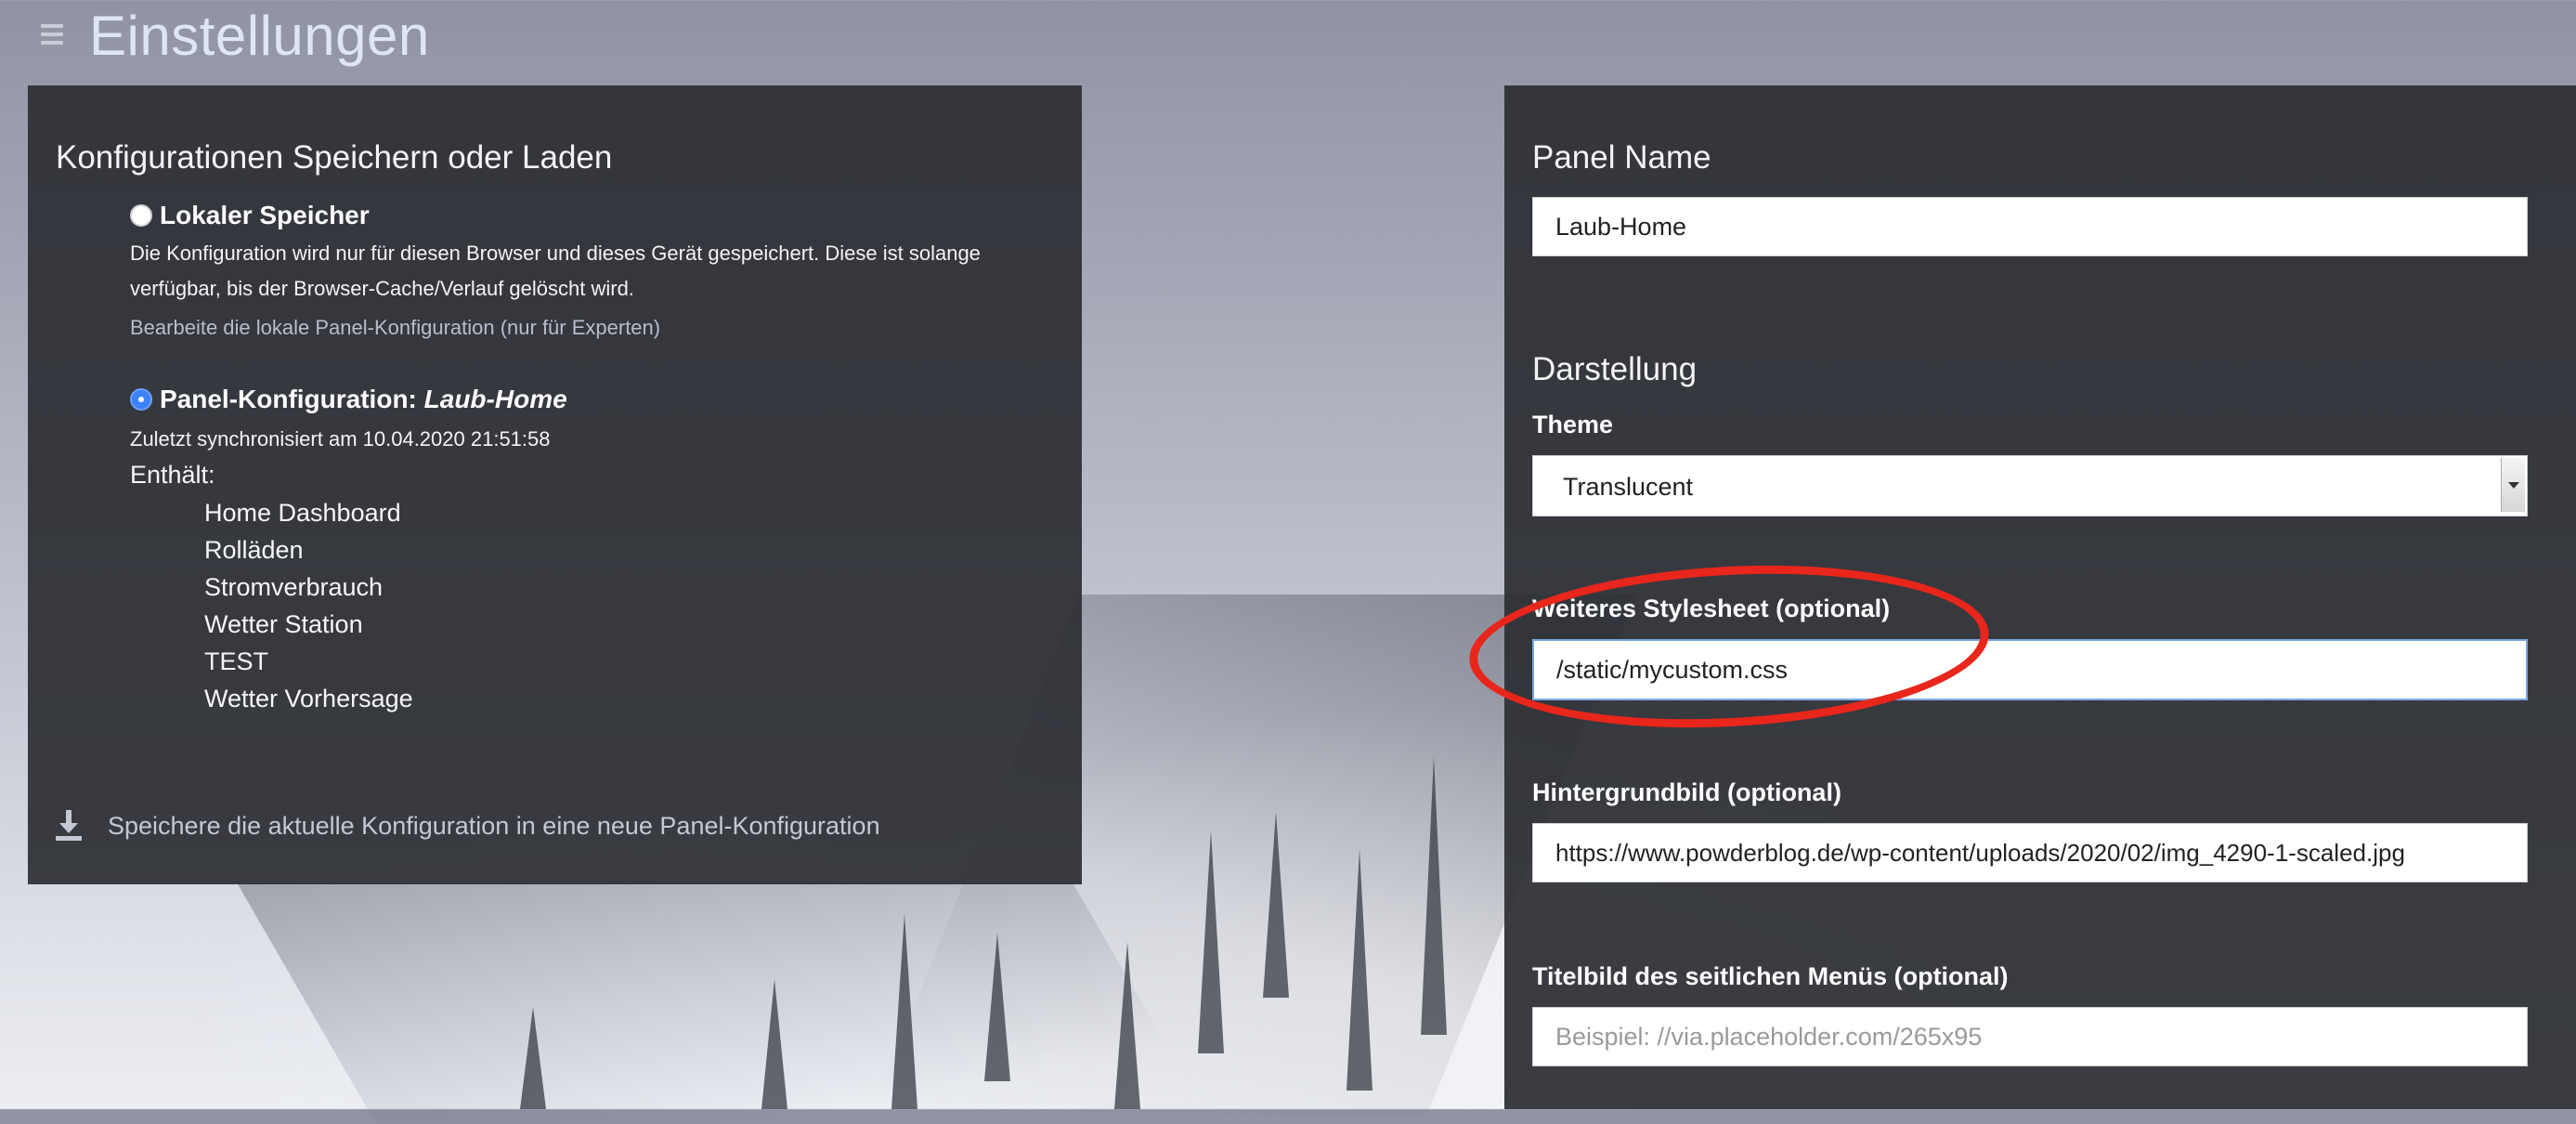 This screenshot has height=1124, width=2576. I want to click on local-storage-radio, so click(141, 215).